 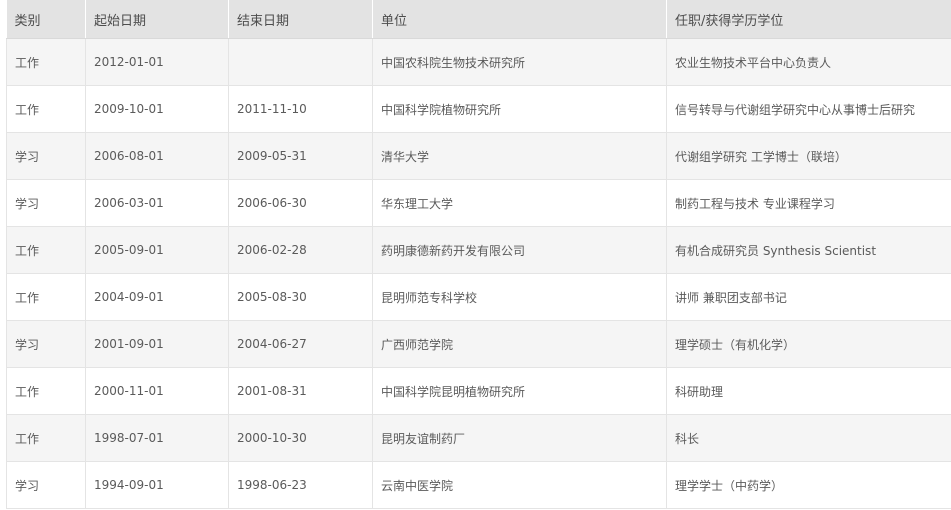 I want to click on cell-position-degree: 农业生物技术平台中心负责人, so click(x=808, y=62).